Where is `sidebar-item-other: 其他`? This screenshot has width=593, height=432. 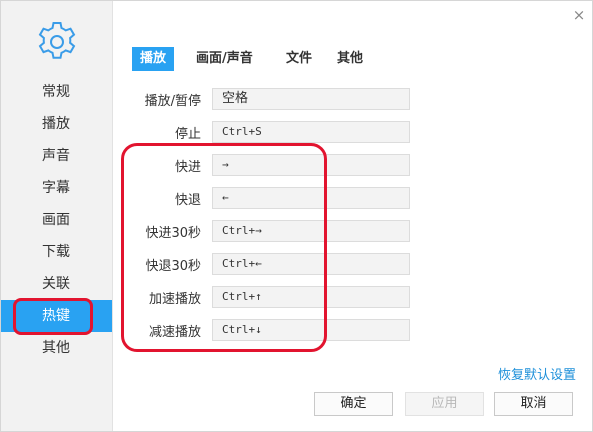
sidebar-item-other: 其他 is located at coordinates (56, 348).